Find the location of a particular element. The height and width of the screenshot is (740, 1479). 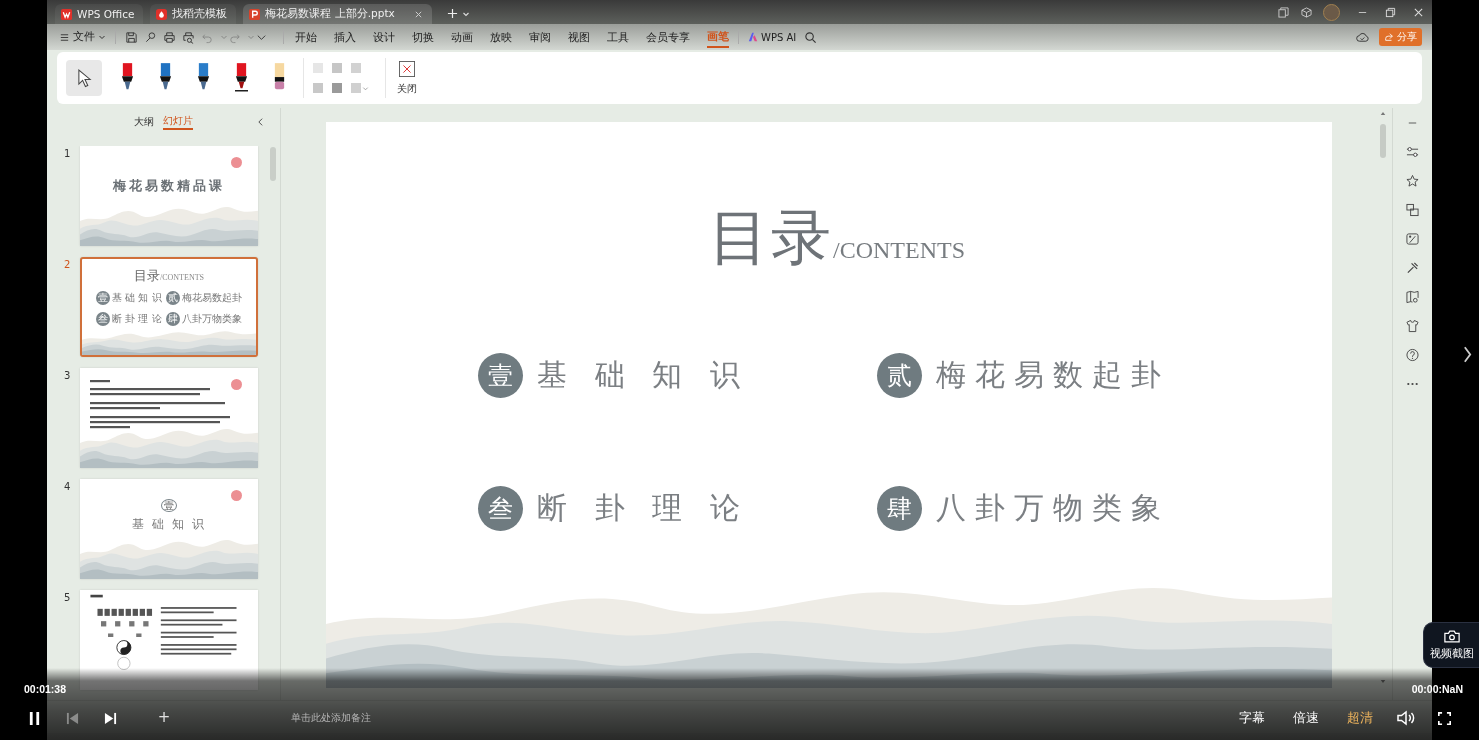

scroll-up-icon is located at coordinates (1383, 113).